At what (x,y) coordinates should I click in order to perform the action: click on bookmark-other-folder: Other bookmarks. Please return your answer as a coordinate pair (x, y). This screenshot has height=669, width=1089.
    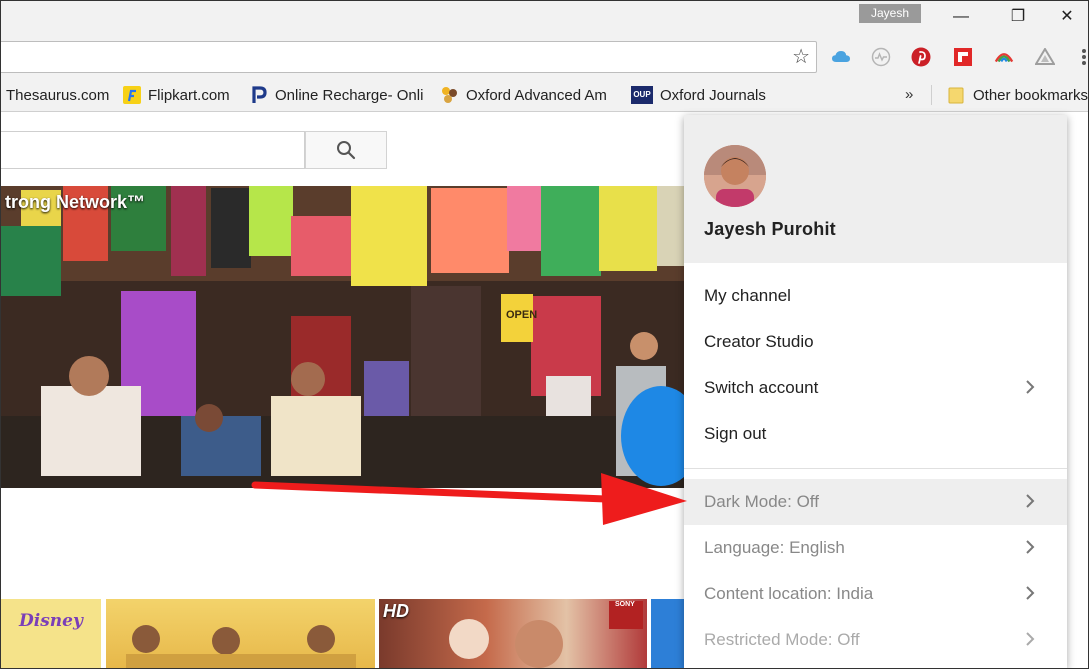
    Looking at the image, I should click on (1018, 95).